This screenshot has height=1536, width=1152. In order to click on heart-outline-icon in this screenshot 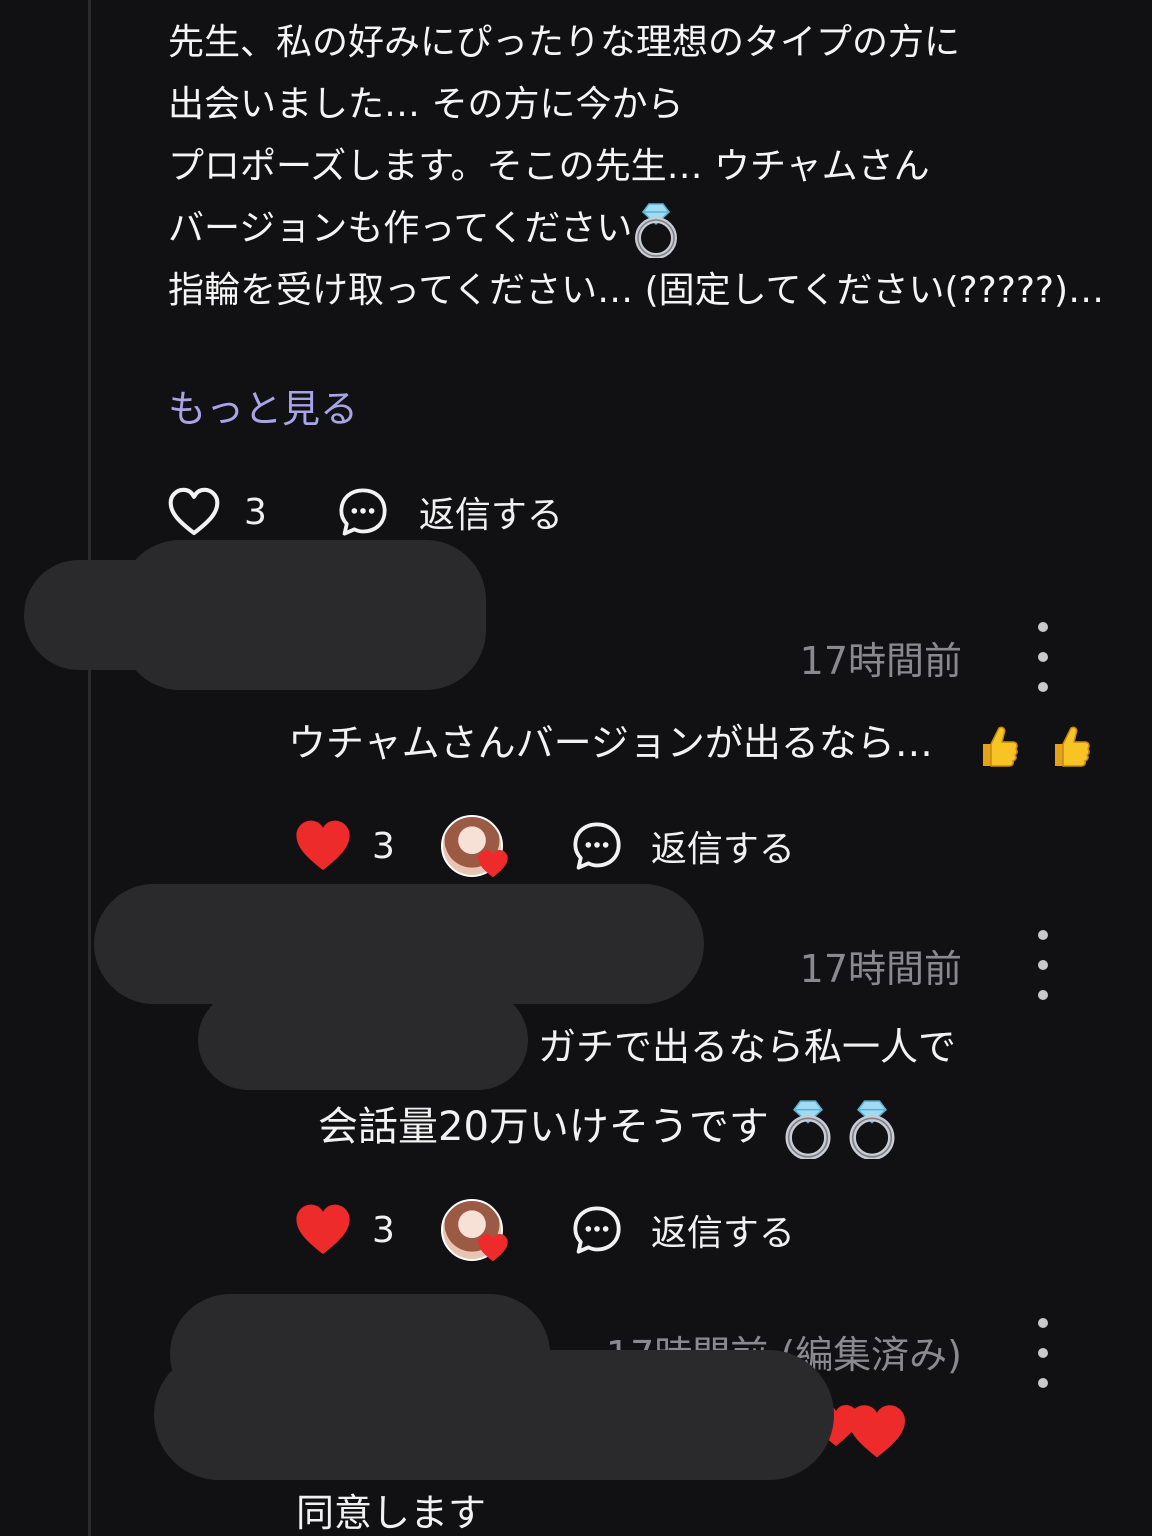, I will do `click(194, 512)`.